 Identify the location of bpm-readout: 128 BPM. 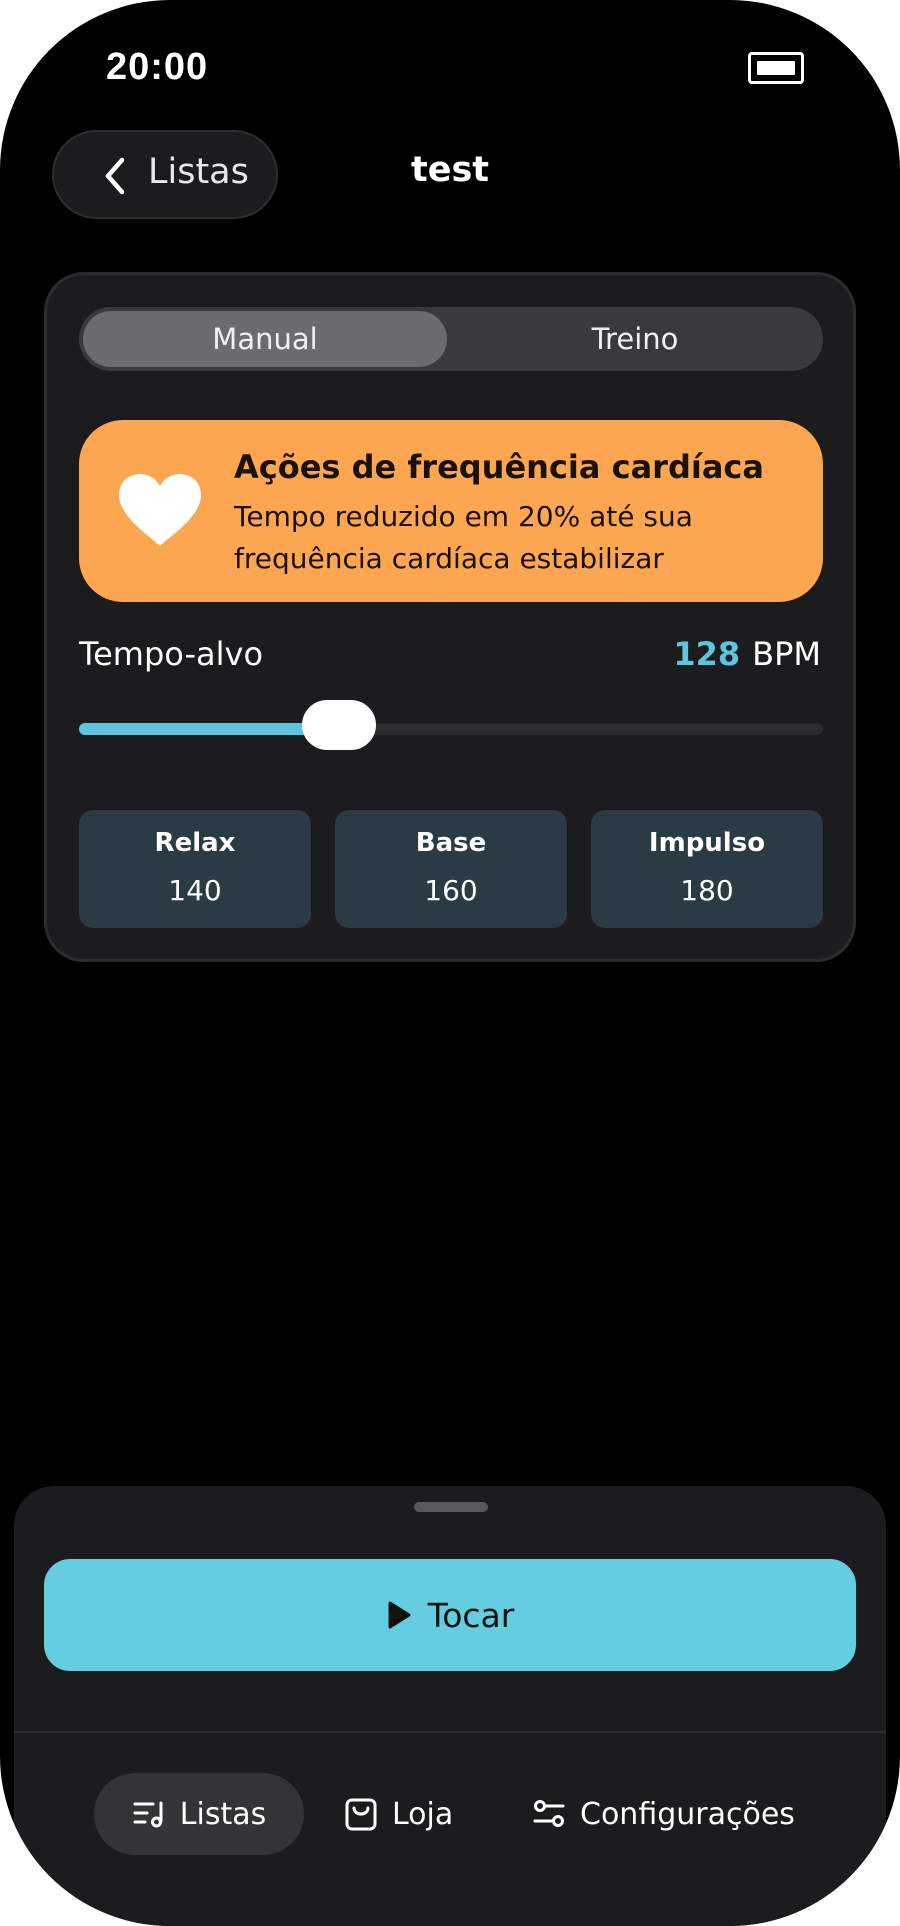
(747, 654).